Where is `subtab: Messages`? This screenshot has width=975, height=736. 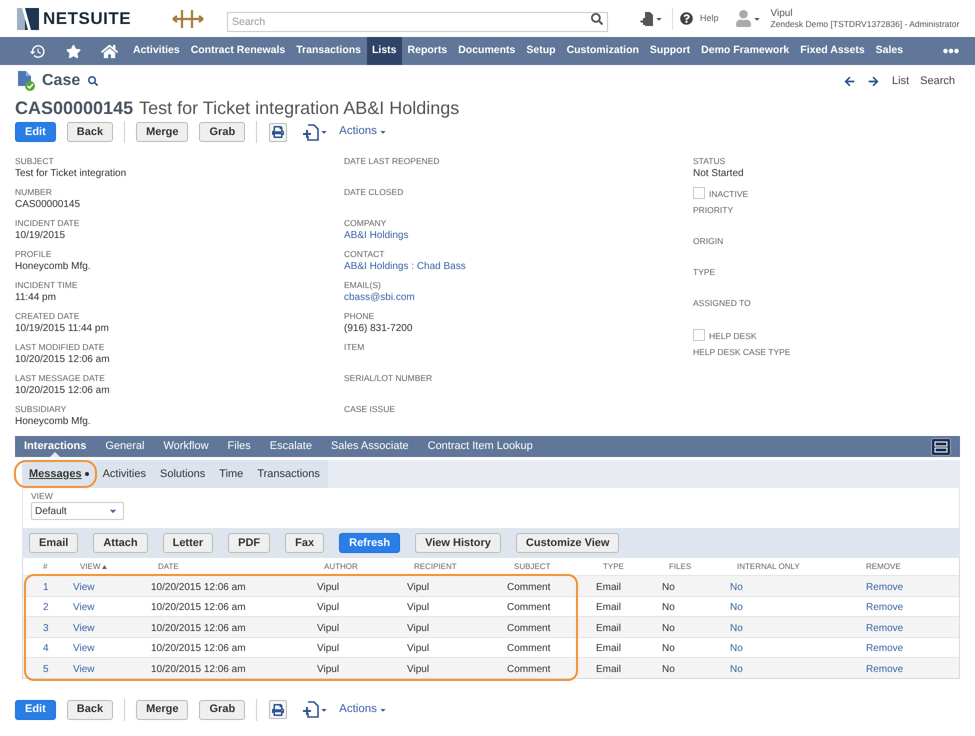
subtab: Messages is located at coordinates (55, 474).